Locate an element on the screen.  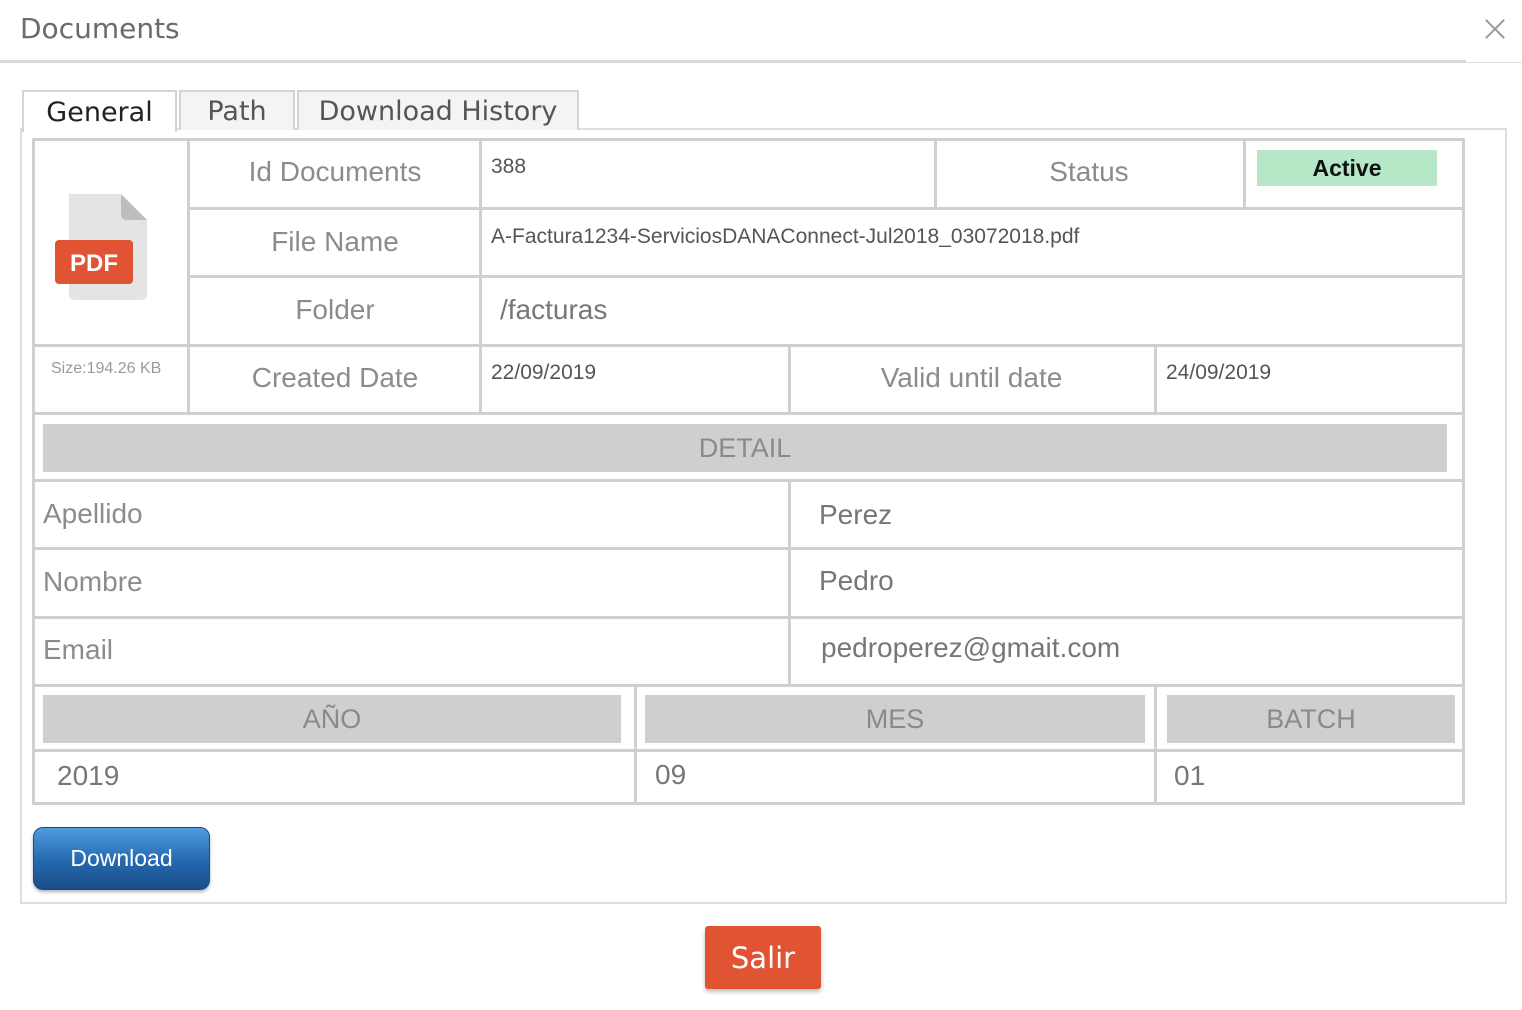
valid-until-label: Valid until date is located at coordinates (971, 377).